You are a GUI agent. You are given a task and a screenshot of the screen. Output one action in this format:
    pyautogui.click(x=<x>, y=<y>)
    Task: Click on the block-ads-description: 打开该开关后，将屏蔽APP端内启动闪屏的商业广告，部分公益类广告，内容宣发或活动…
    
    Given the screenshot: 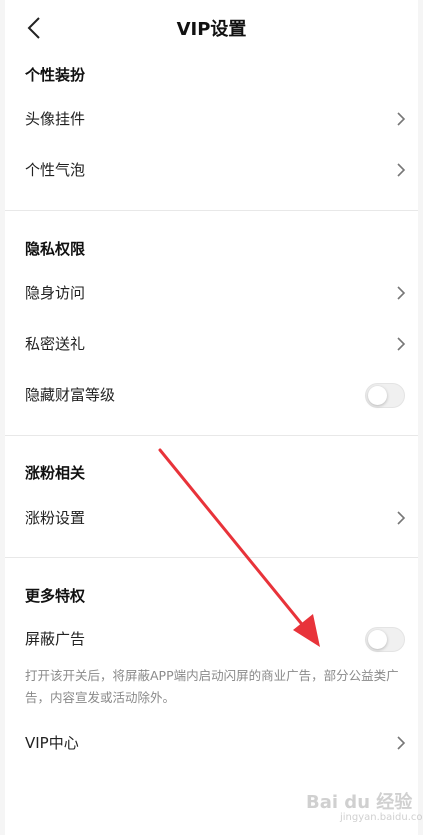 What is the action you would take?
    pyautogui.click(x=212, y=686)
    